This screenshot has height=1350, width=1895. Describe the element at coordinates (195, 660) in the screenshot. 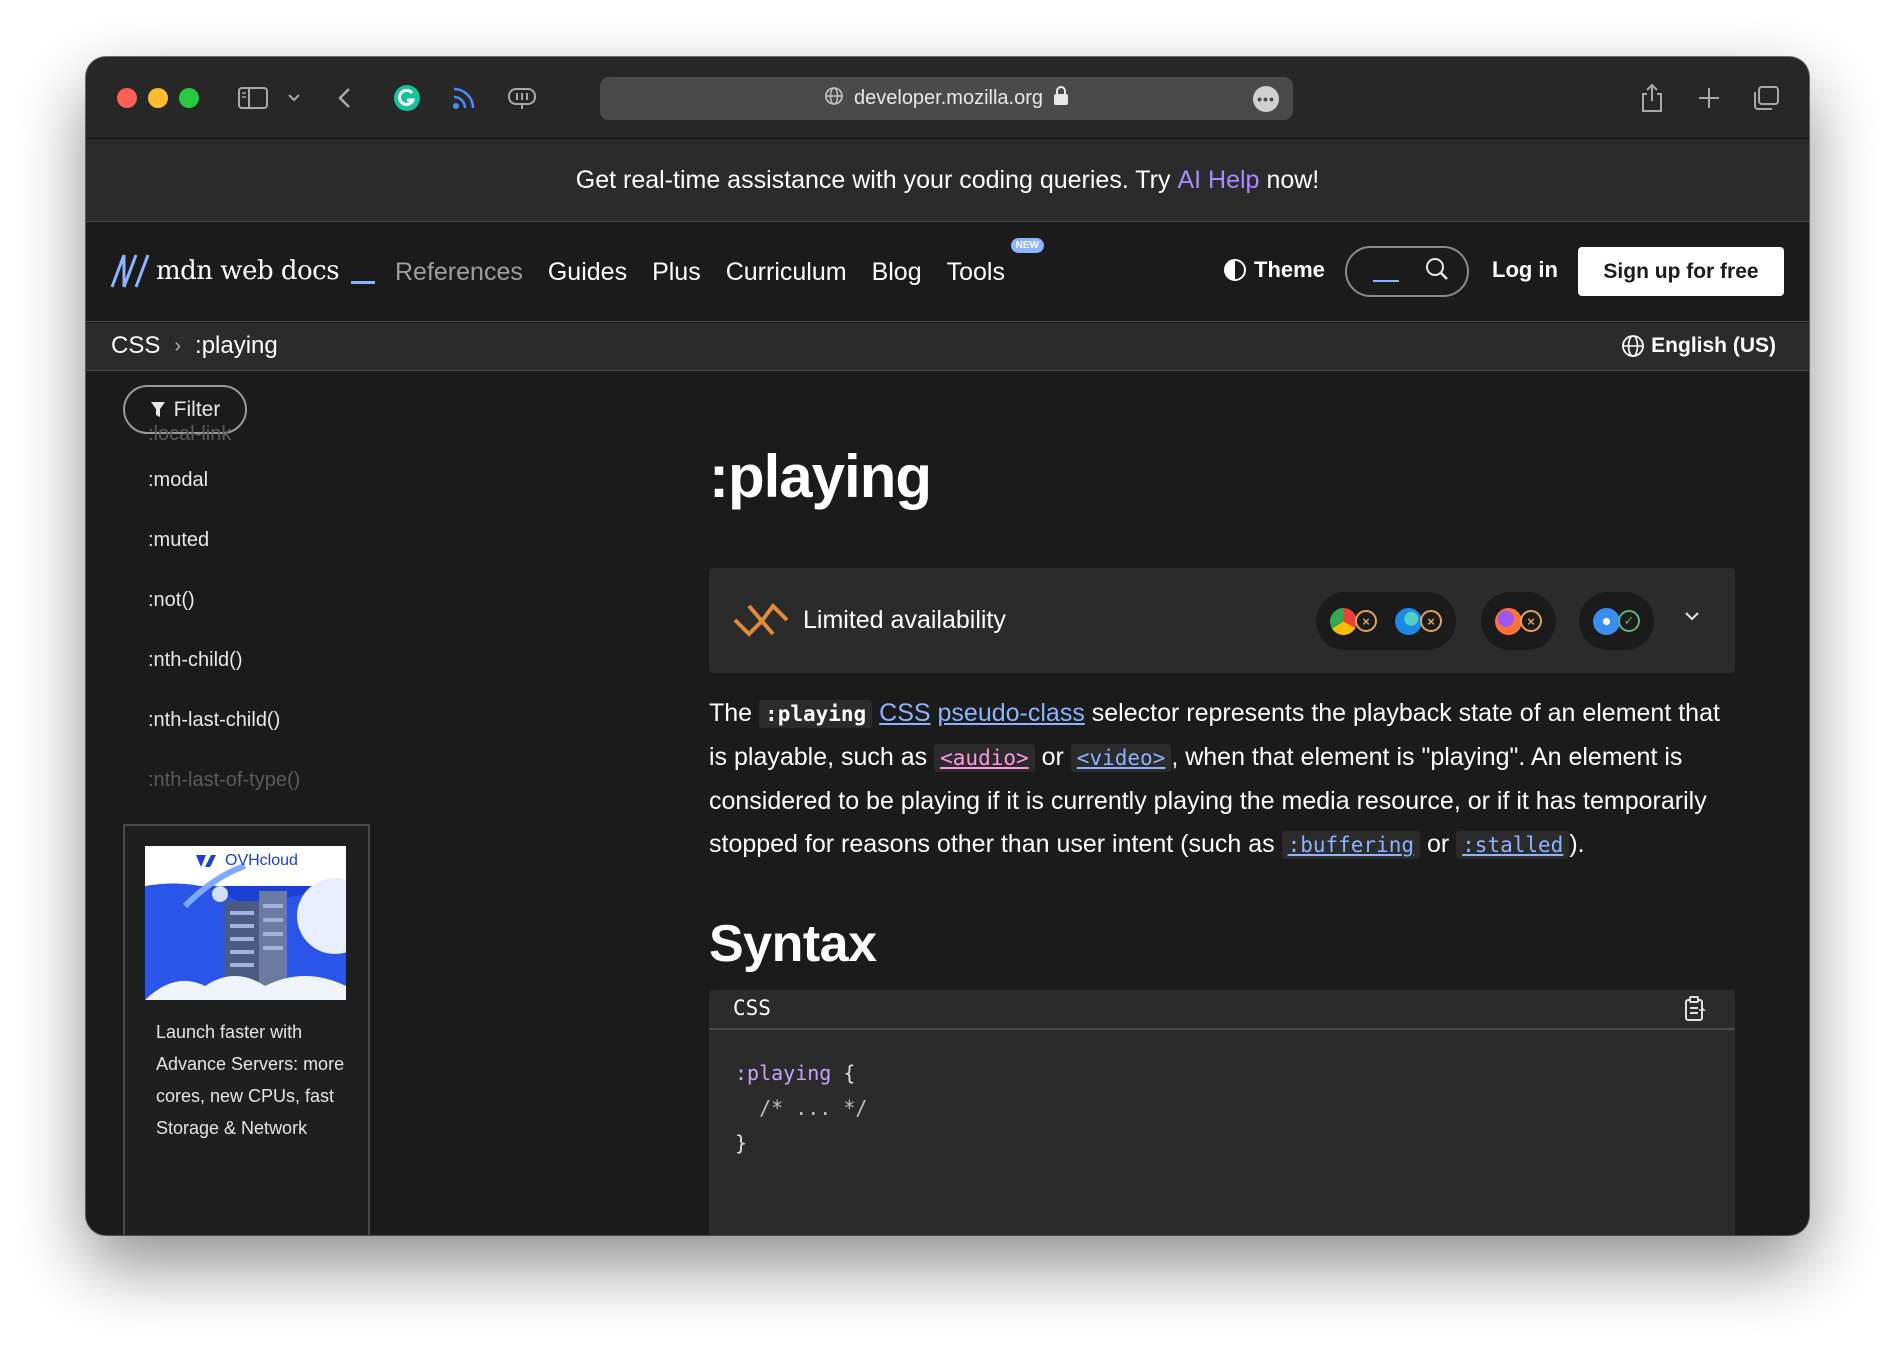

I see `sidebar-item-nth-child: :nth-child()` at that location.